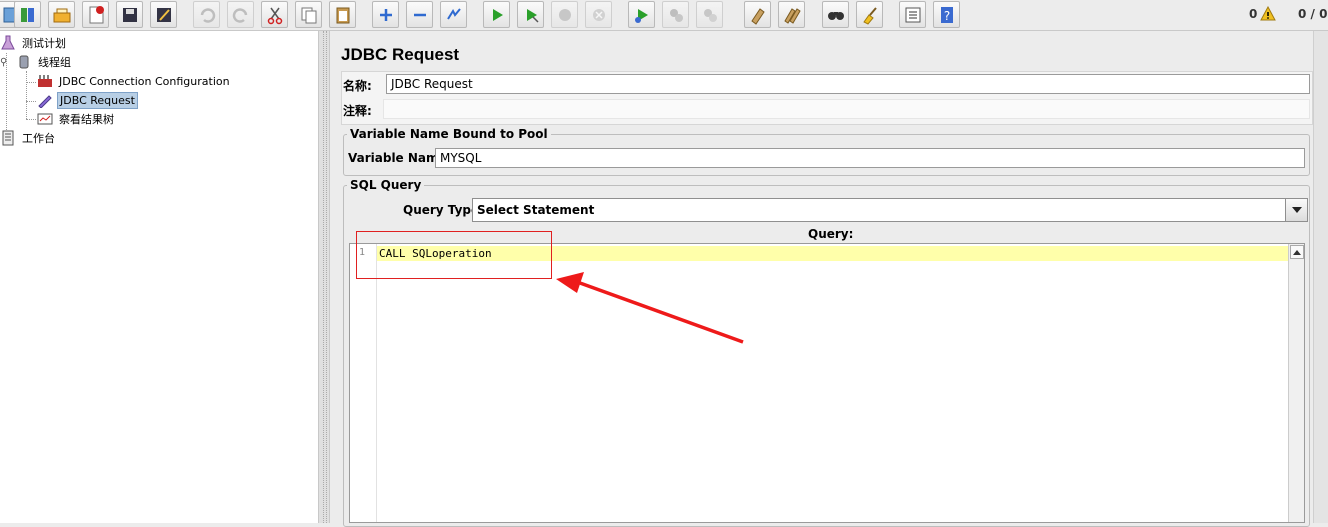  Describe the element at coordinates (76, 119) in the screenshot. I see `tree-node-view-results-tree: 察看结果树` at that location.